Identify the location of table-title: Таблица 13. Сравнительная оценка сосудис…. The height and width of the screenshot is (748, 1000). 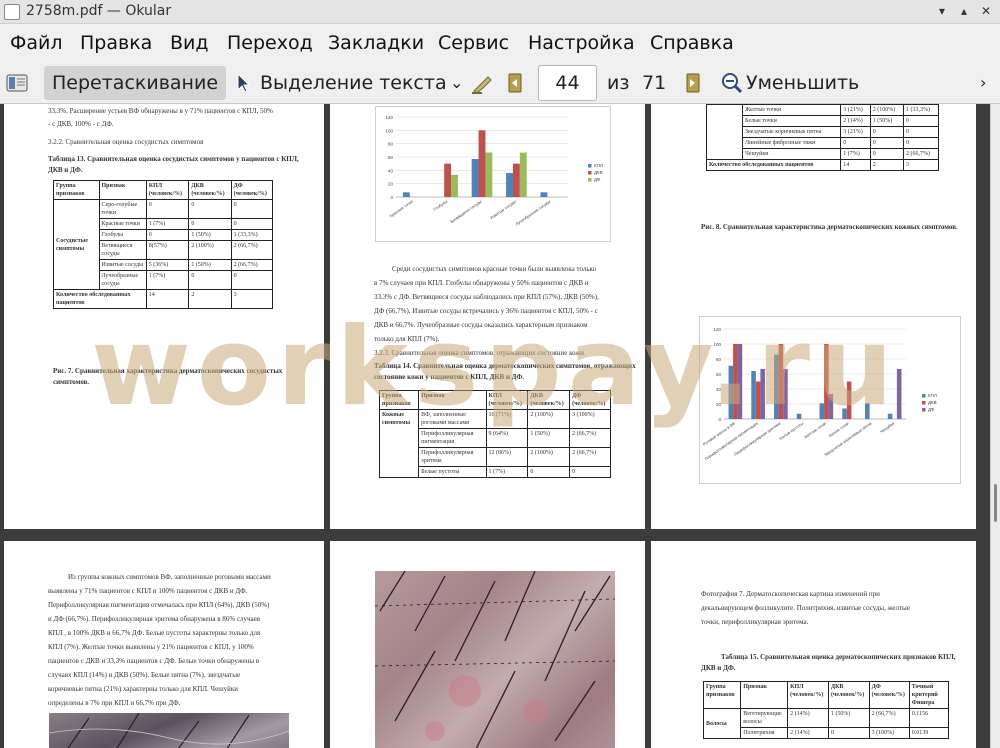
(173, 159).